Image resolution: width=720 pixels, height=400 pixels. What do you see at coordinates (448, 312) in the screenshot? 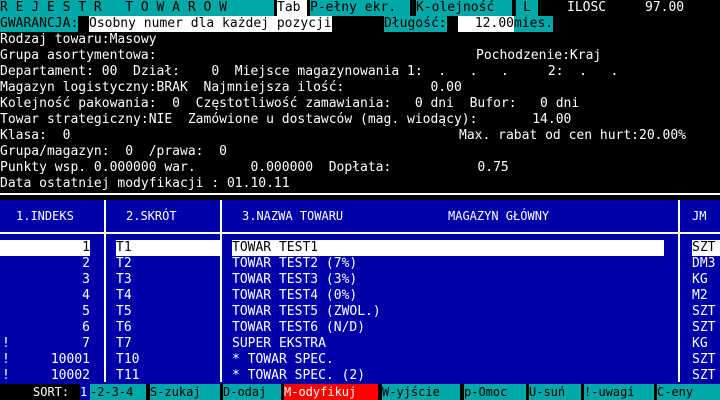
I see `row-name: TOWAR TEST5 (ZWOL.)` at bounding box center [448, 312].